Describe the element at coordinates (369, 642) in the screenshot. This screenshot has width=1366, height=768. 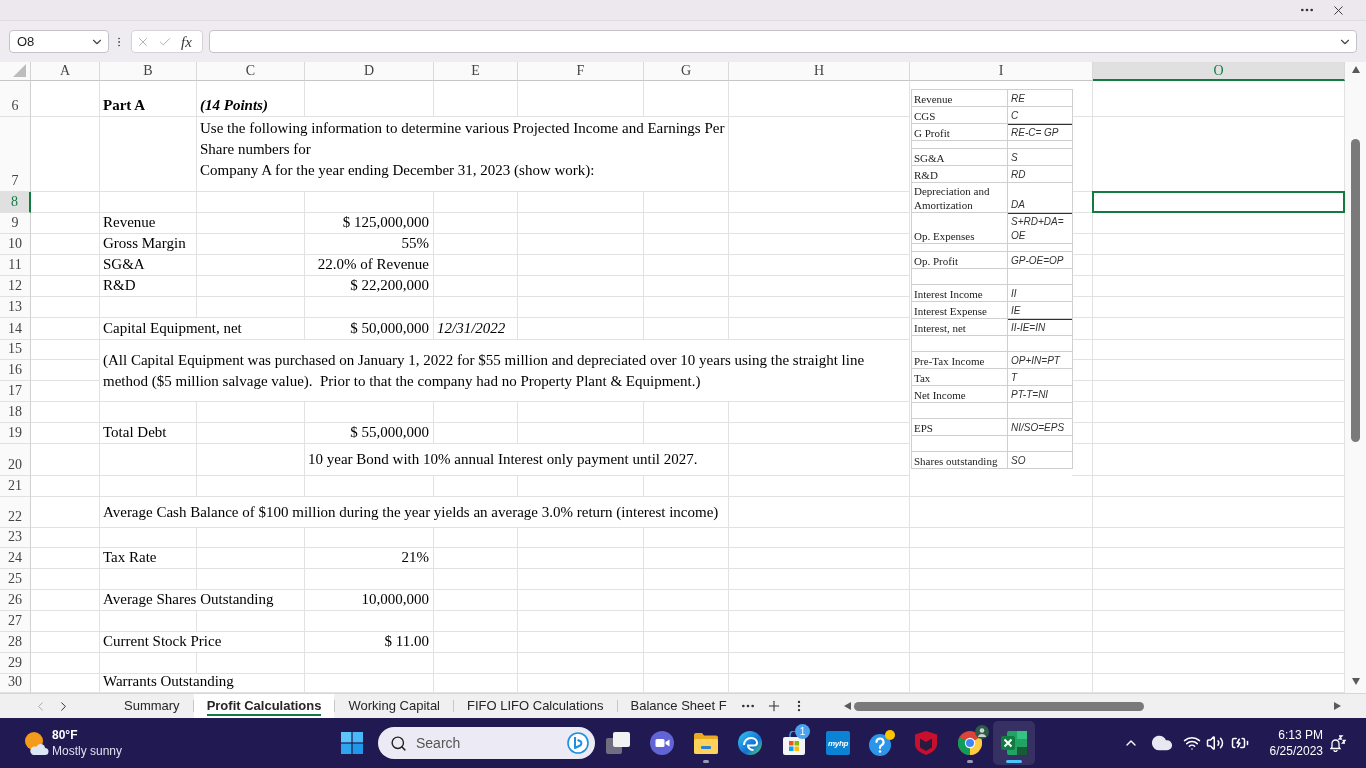
I see `sheet-cell: $ 11.00` at that location.